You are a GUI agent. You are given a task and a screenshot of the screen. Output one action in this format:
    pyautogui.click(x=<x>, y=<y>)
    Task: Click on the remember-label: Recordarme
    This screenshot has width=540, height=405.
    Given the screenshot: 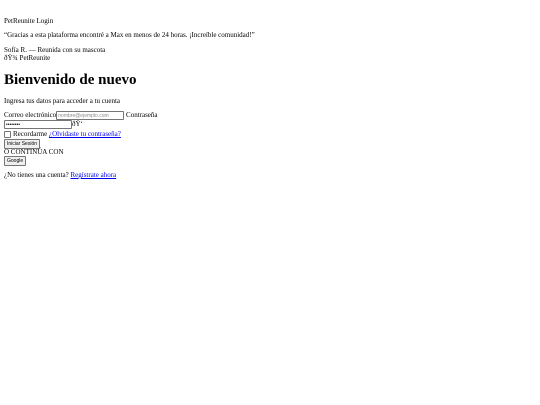 What is the action you would take?
    pyautogui.click(x=30, y=134)
    